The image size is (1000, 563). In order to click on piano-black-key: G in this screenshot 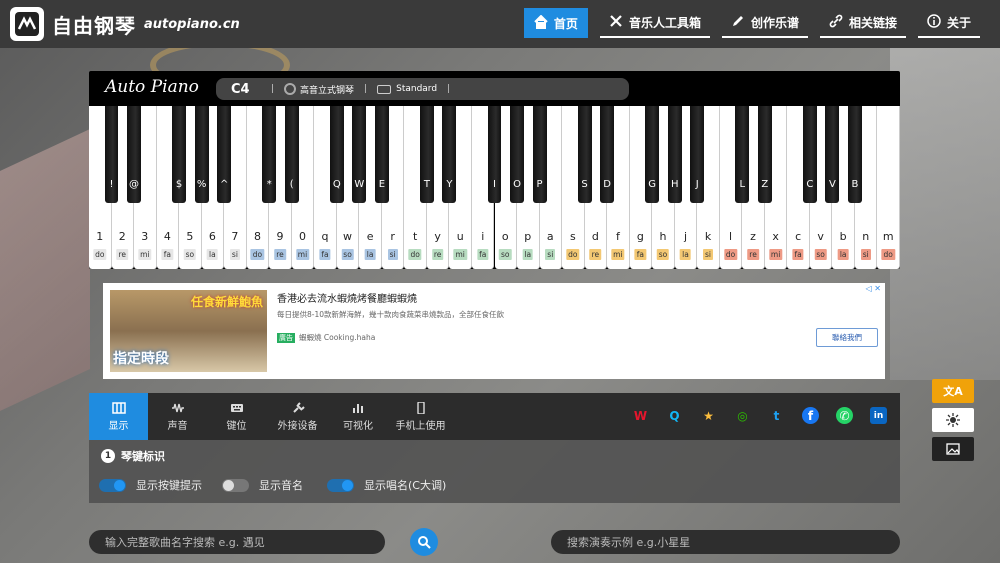, I will do `click(652, 154)`.